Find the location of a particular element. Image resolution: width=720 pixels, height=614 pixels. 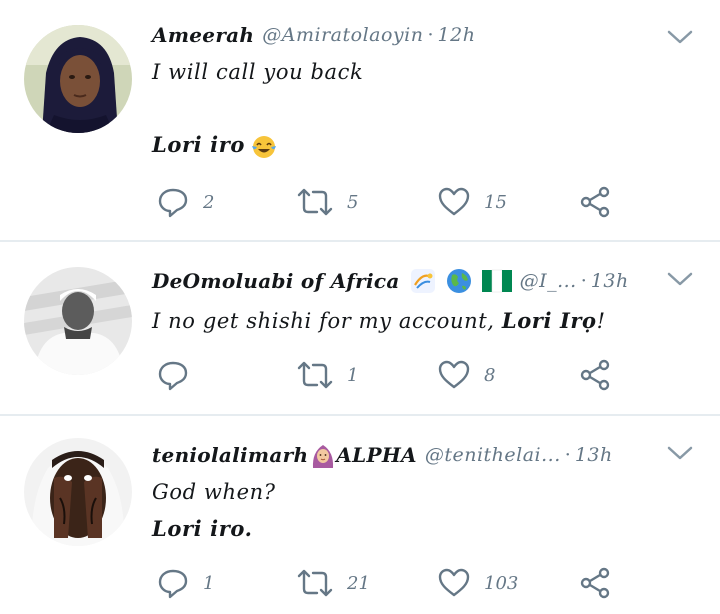

reply-count: 1 is located at coordinates (209, 583).